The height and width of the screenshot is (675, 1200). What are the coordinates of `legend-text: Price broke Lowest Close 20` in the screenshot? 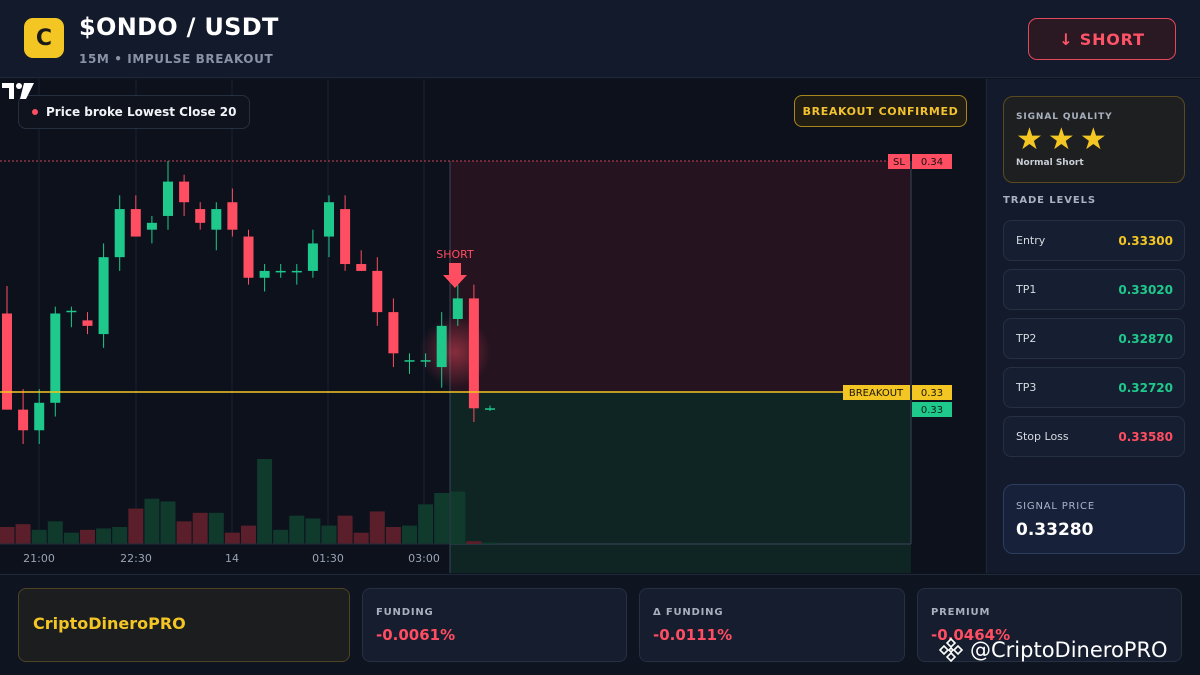 It's located at (141, 112).